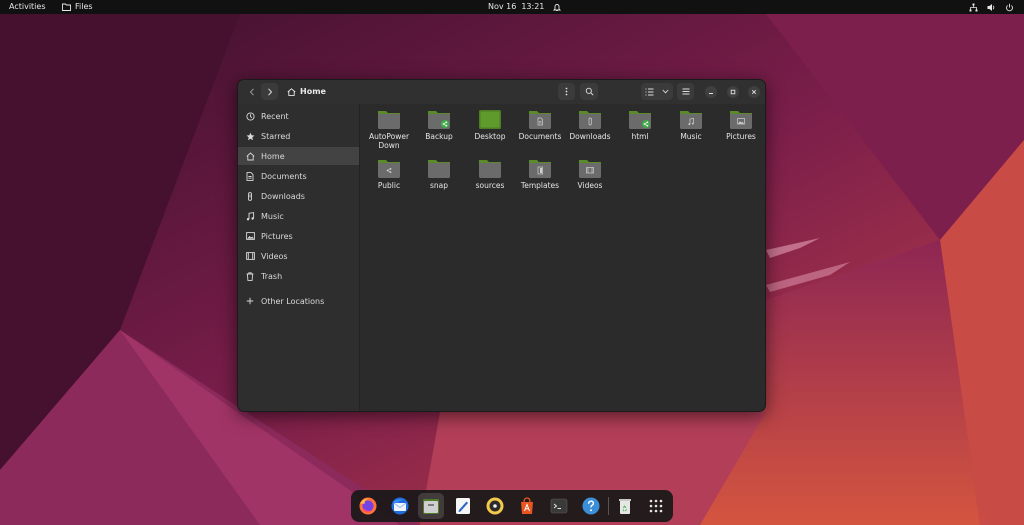  I want to click on dock-item-thunderbird, so click(400, 506).